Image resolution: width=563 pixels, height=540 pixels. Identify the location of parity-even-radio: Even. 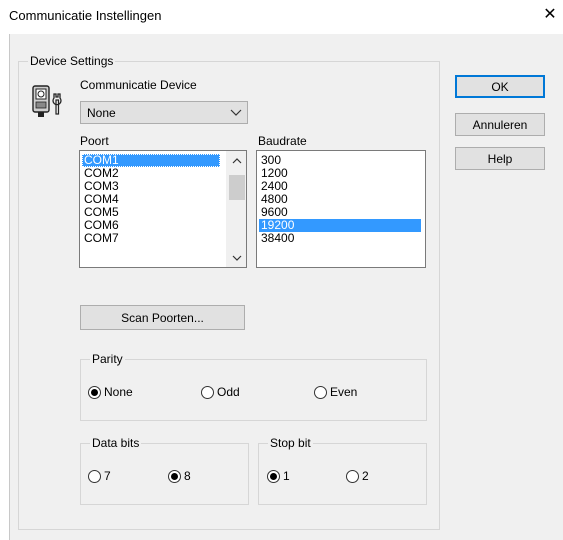
(335, 392).